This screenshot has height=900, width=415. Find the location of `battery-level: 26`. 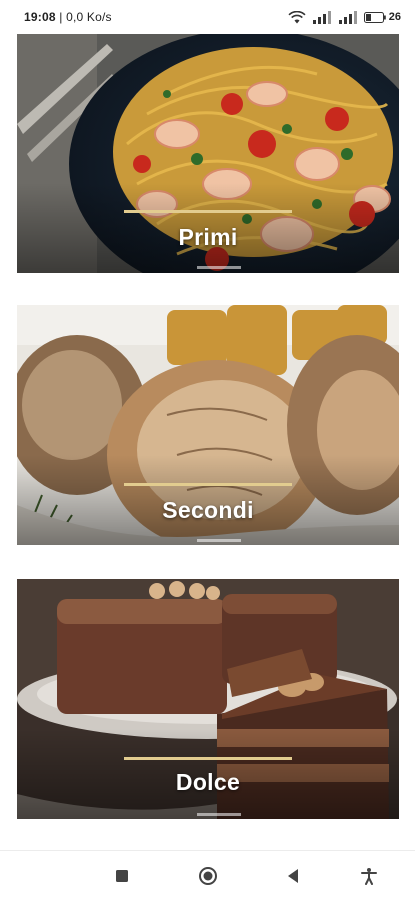

battery-level: 26 is located at coordinates (394, 17).